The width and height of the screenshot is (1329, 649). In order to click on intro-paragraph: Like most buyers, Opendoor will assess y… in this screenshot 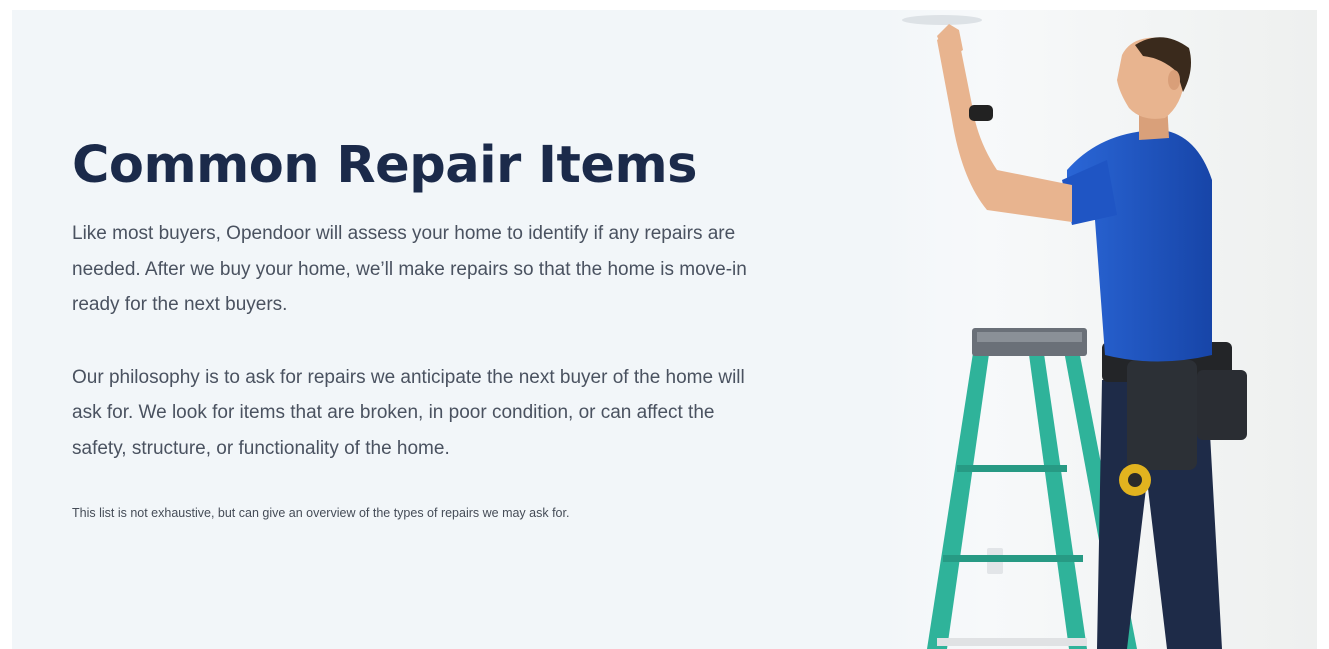, I will do `click(409, 269)`.